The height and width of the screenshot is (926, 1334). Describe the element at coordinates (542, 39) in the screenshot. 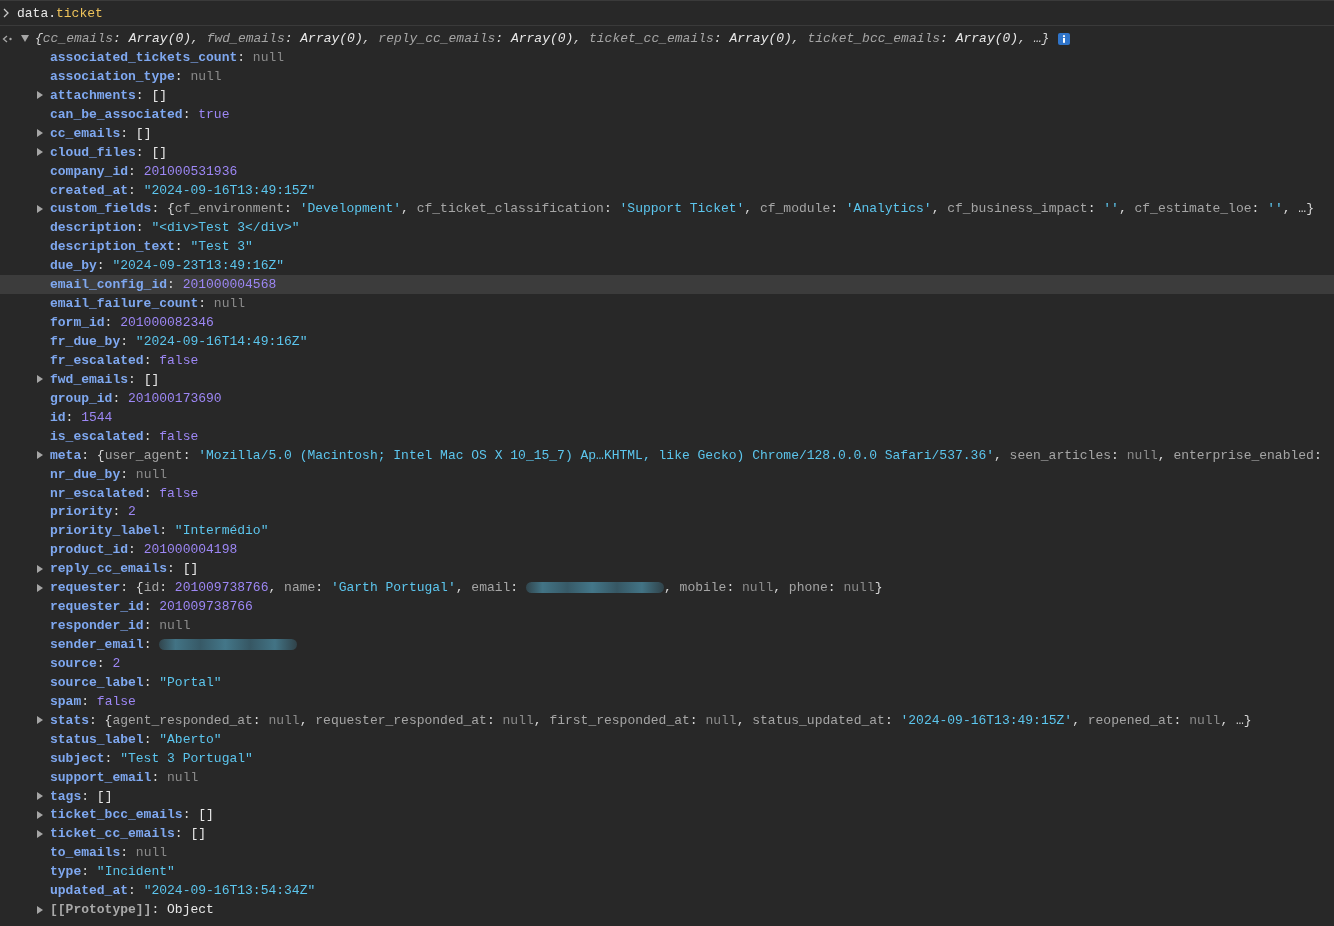

I see `object-preview-text: {cc_emails: Array(0), fwd_emails: Array(0), reply_cc_emails: Array(0), ticket_cc_emails: Array(0), ticket_bcc_emails: Array(0), …}` at that location.